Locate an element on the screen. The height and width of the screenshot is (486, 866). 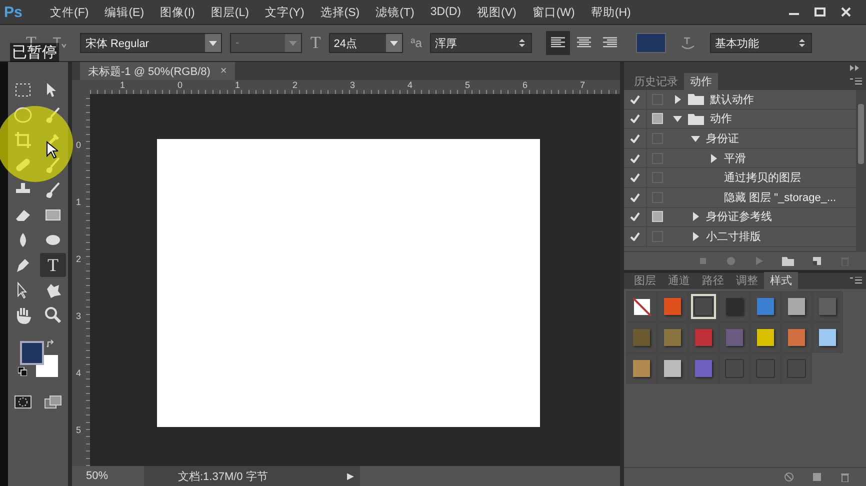
panel-tab: 通道 is located at coordinates (679, 280).